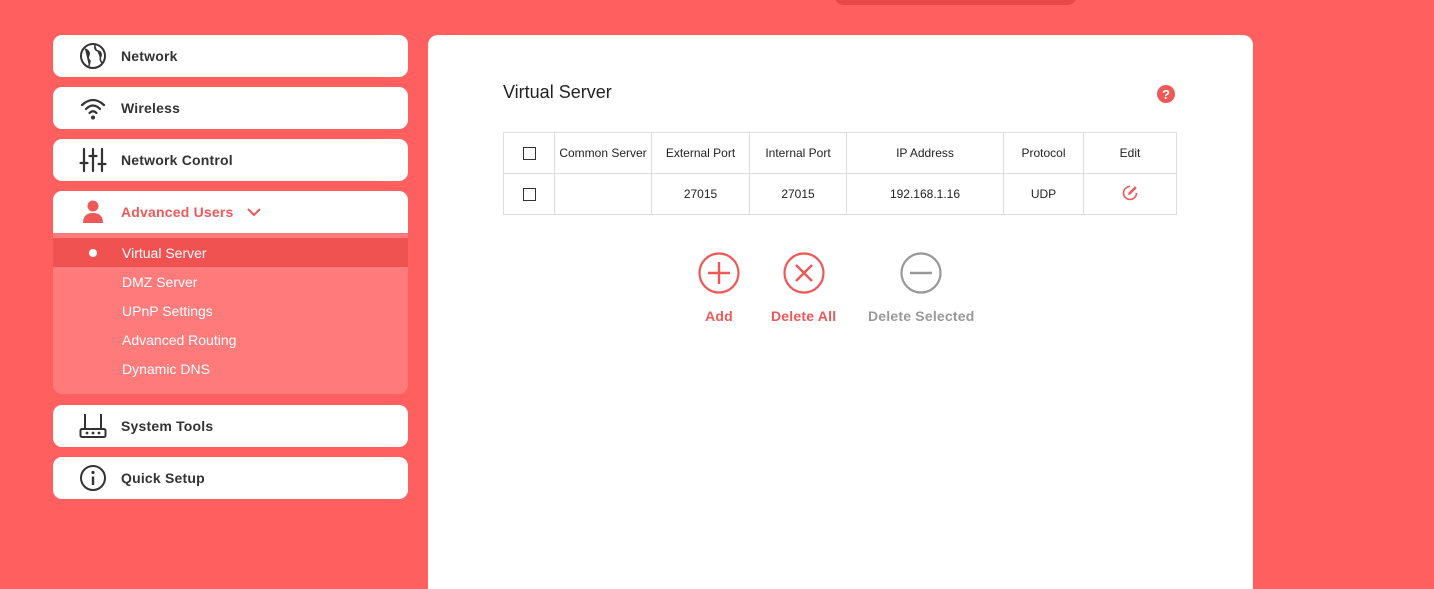 Image resolution: width=1434 pixels, height=589 pixels. I want to click on sidebar-item-label: Wireless, so click(151, 108).